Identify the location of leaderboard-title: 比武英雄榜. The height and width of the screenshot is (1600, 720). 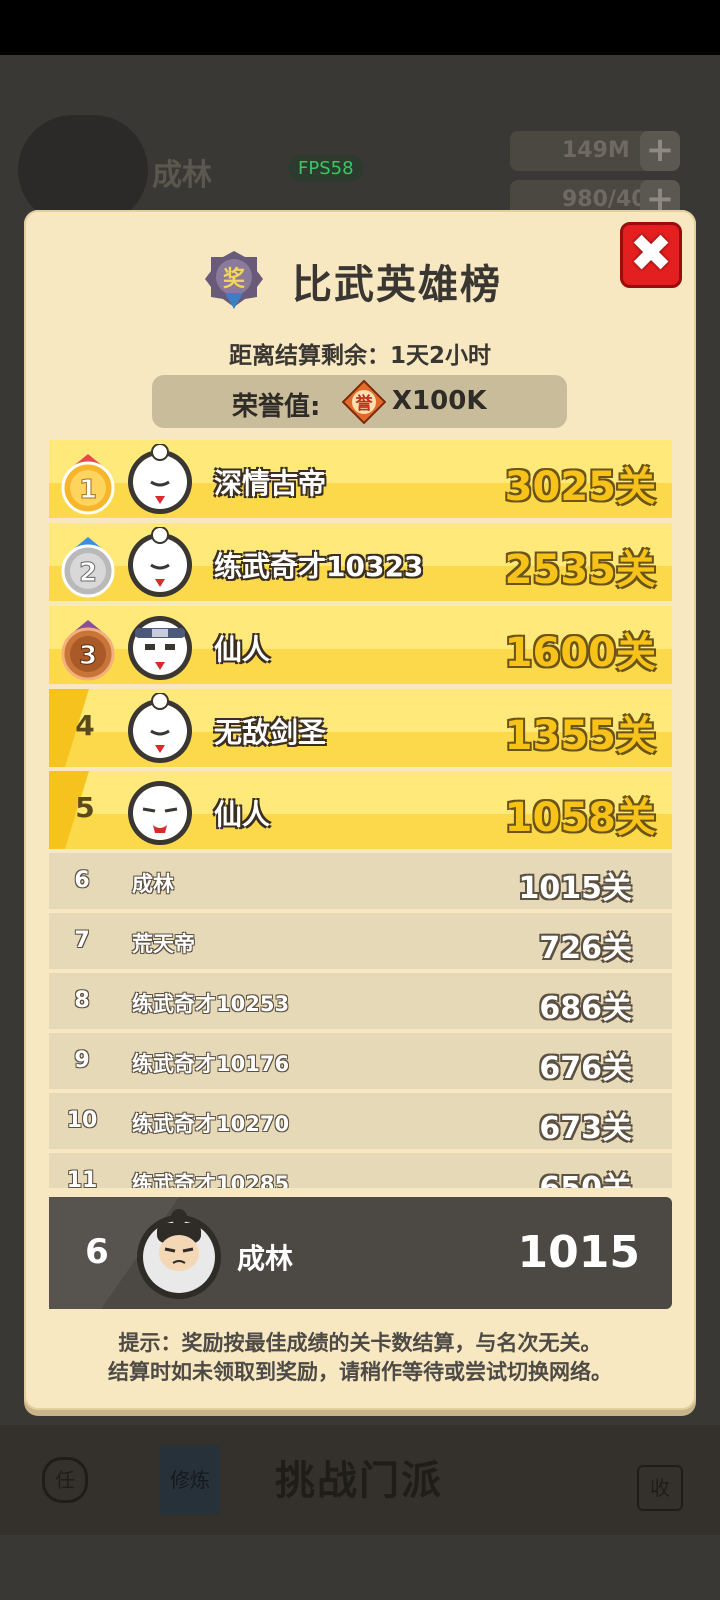
(397, 285).